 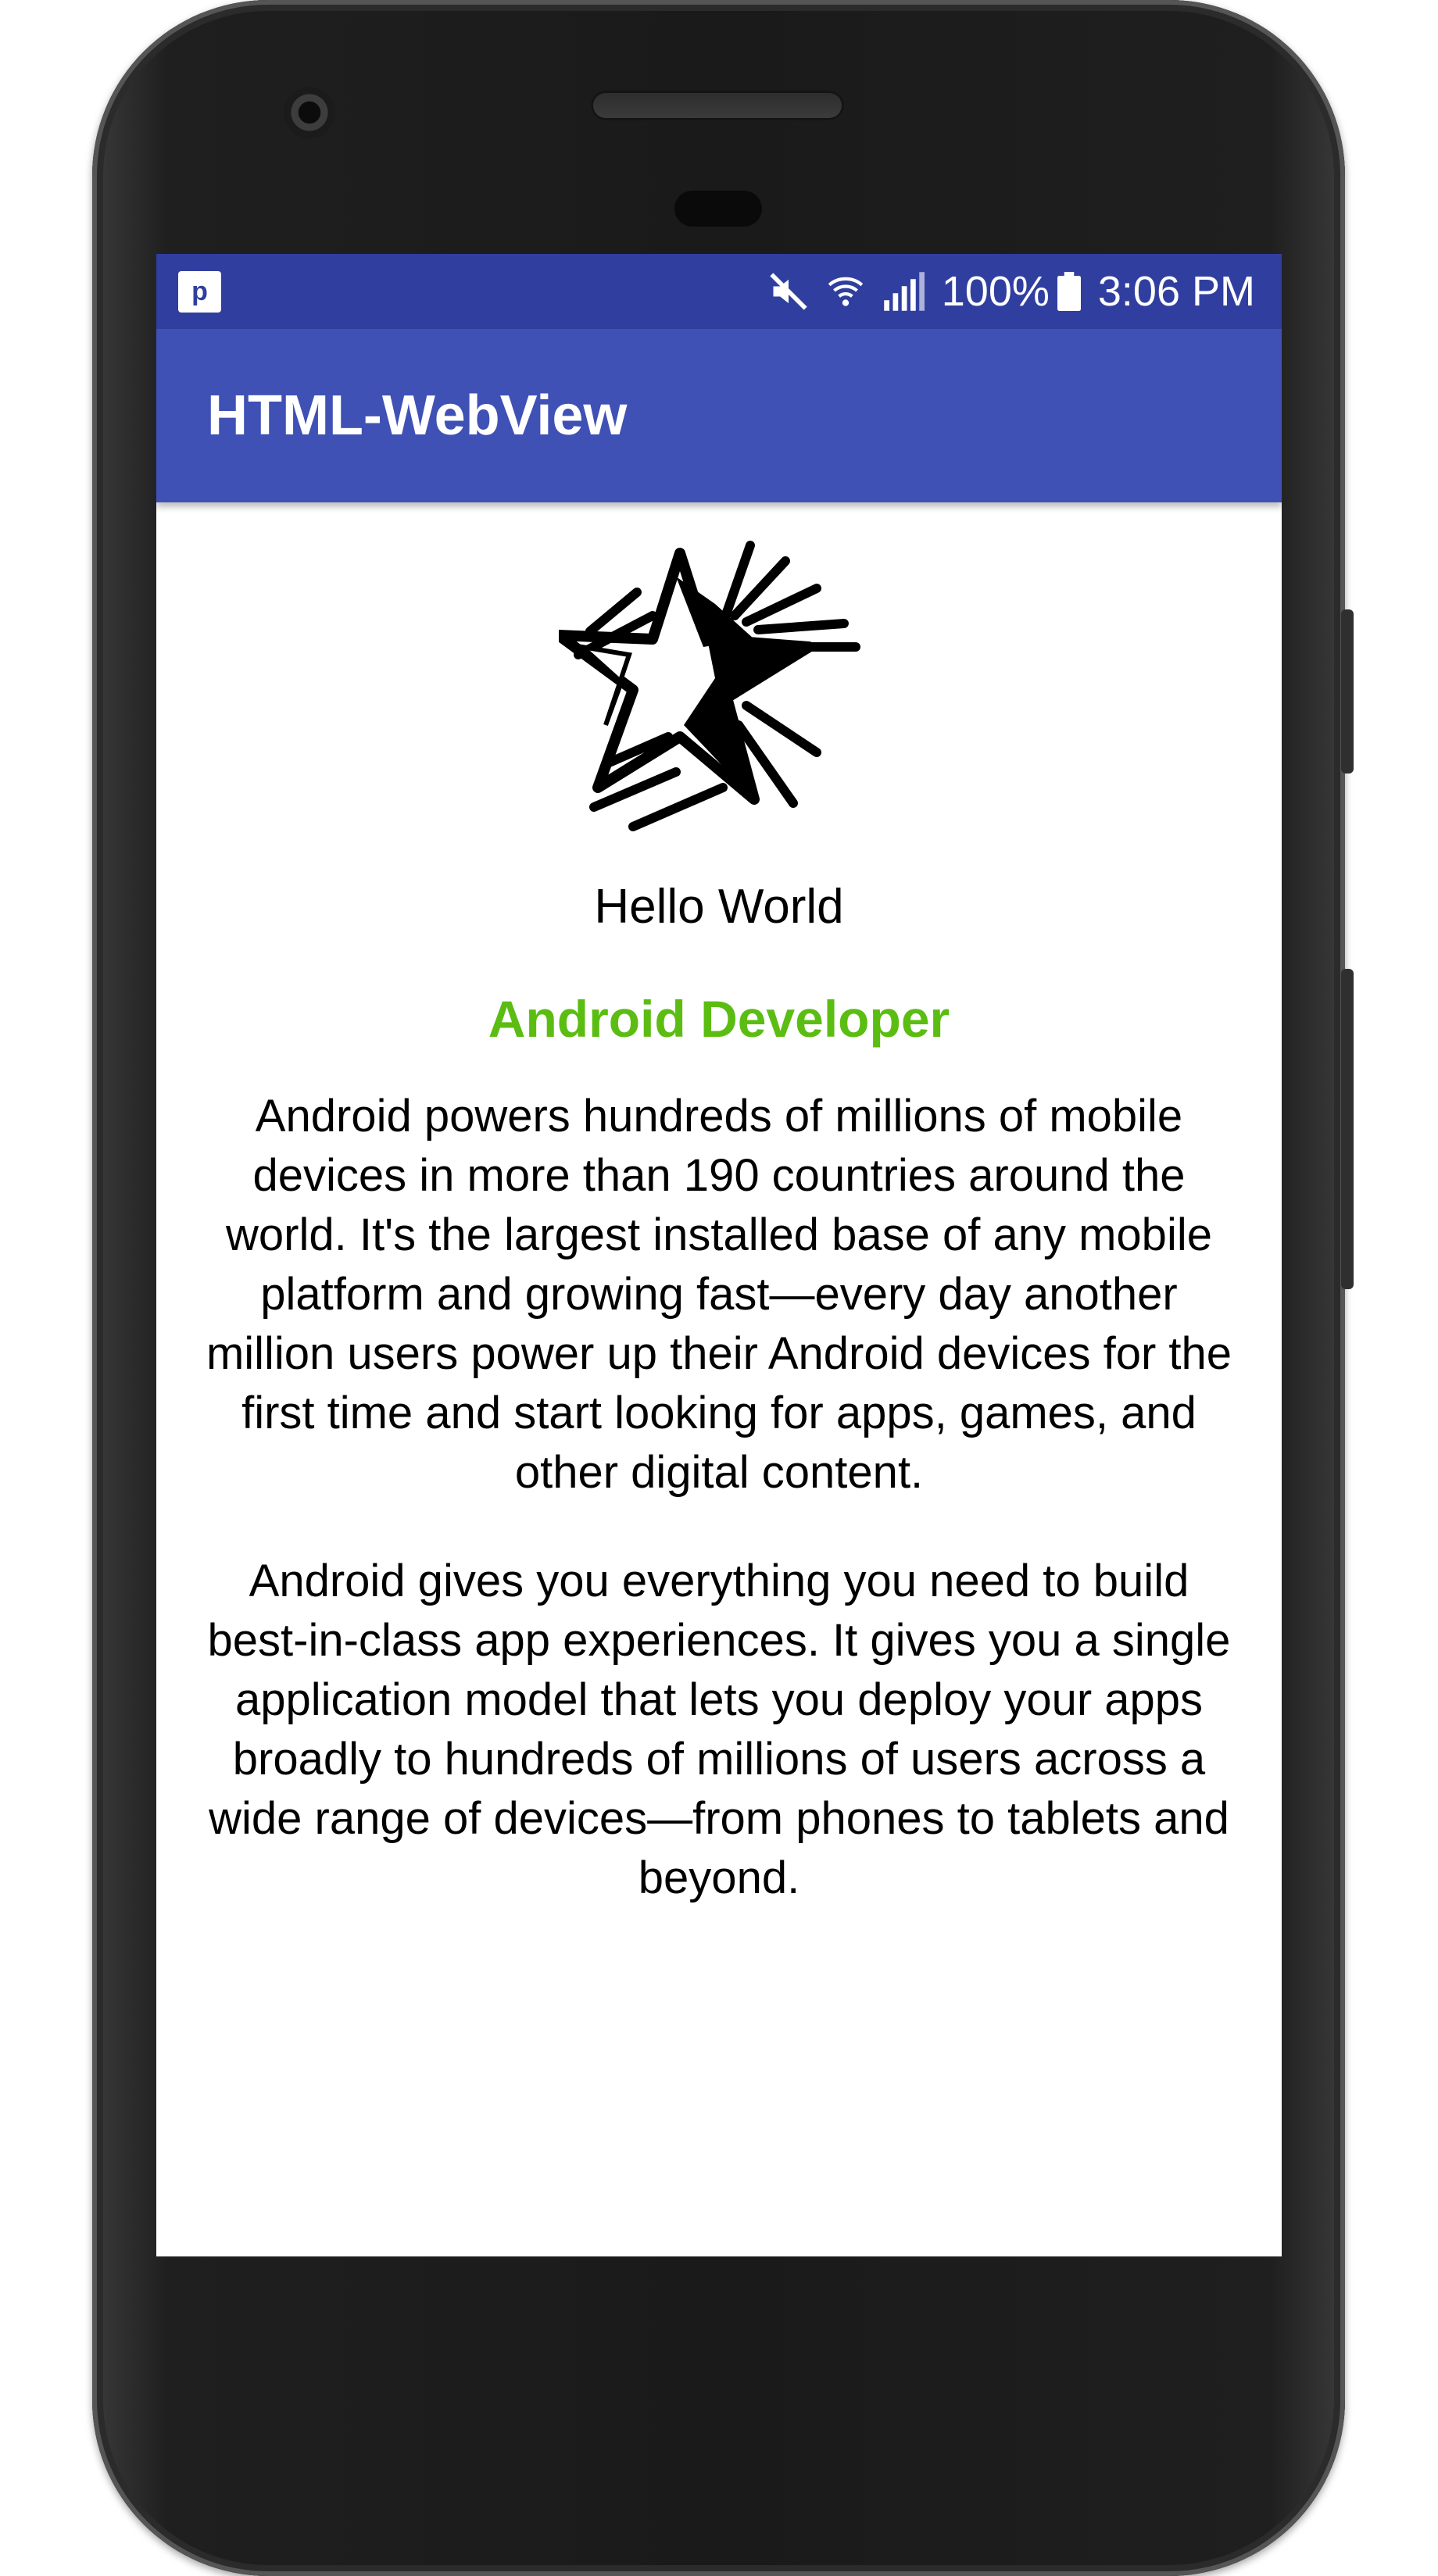 What do you see at coordinates (845, 291) in the screenshot?
I see `wifi-icon` at bounding box center [845, 291].